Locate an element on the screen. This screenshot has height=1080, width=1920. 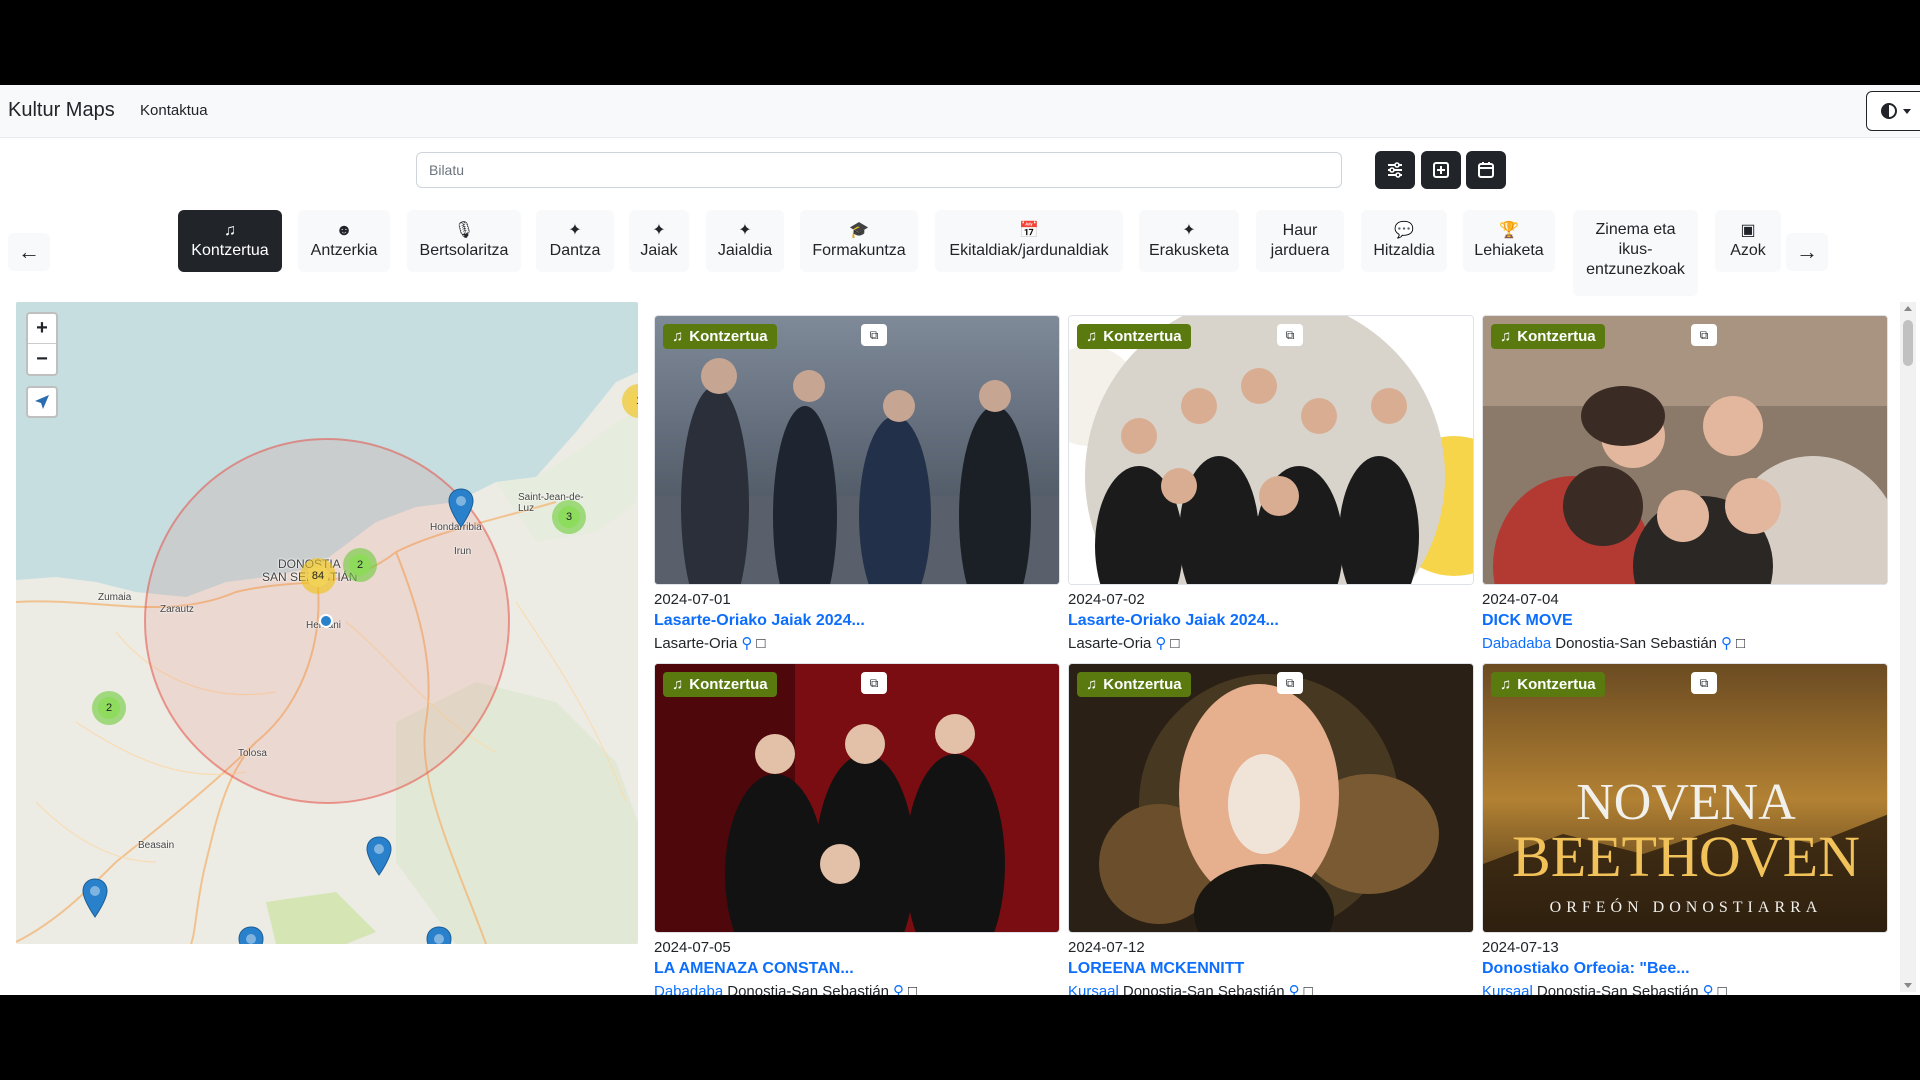
category-haur-jarduera: Haur jarduera is located at coordinates (1300, 241).